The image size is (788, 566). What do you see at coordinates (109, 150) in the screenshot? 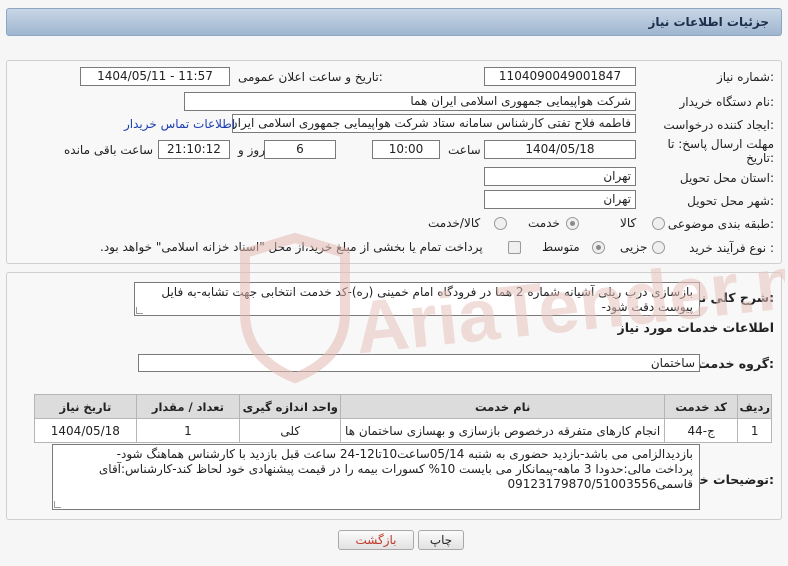
I see `remaining-time-label: ساعت باقی مانده` at bounding box center [109, 150].